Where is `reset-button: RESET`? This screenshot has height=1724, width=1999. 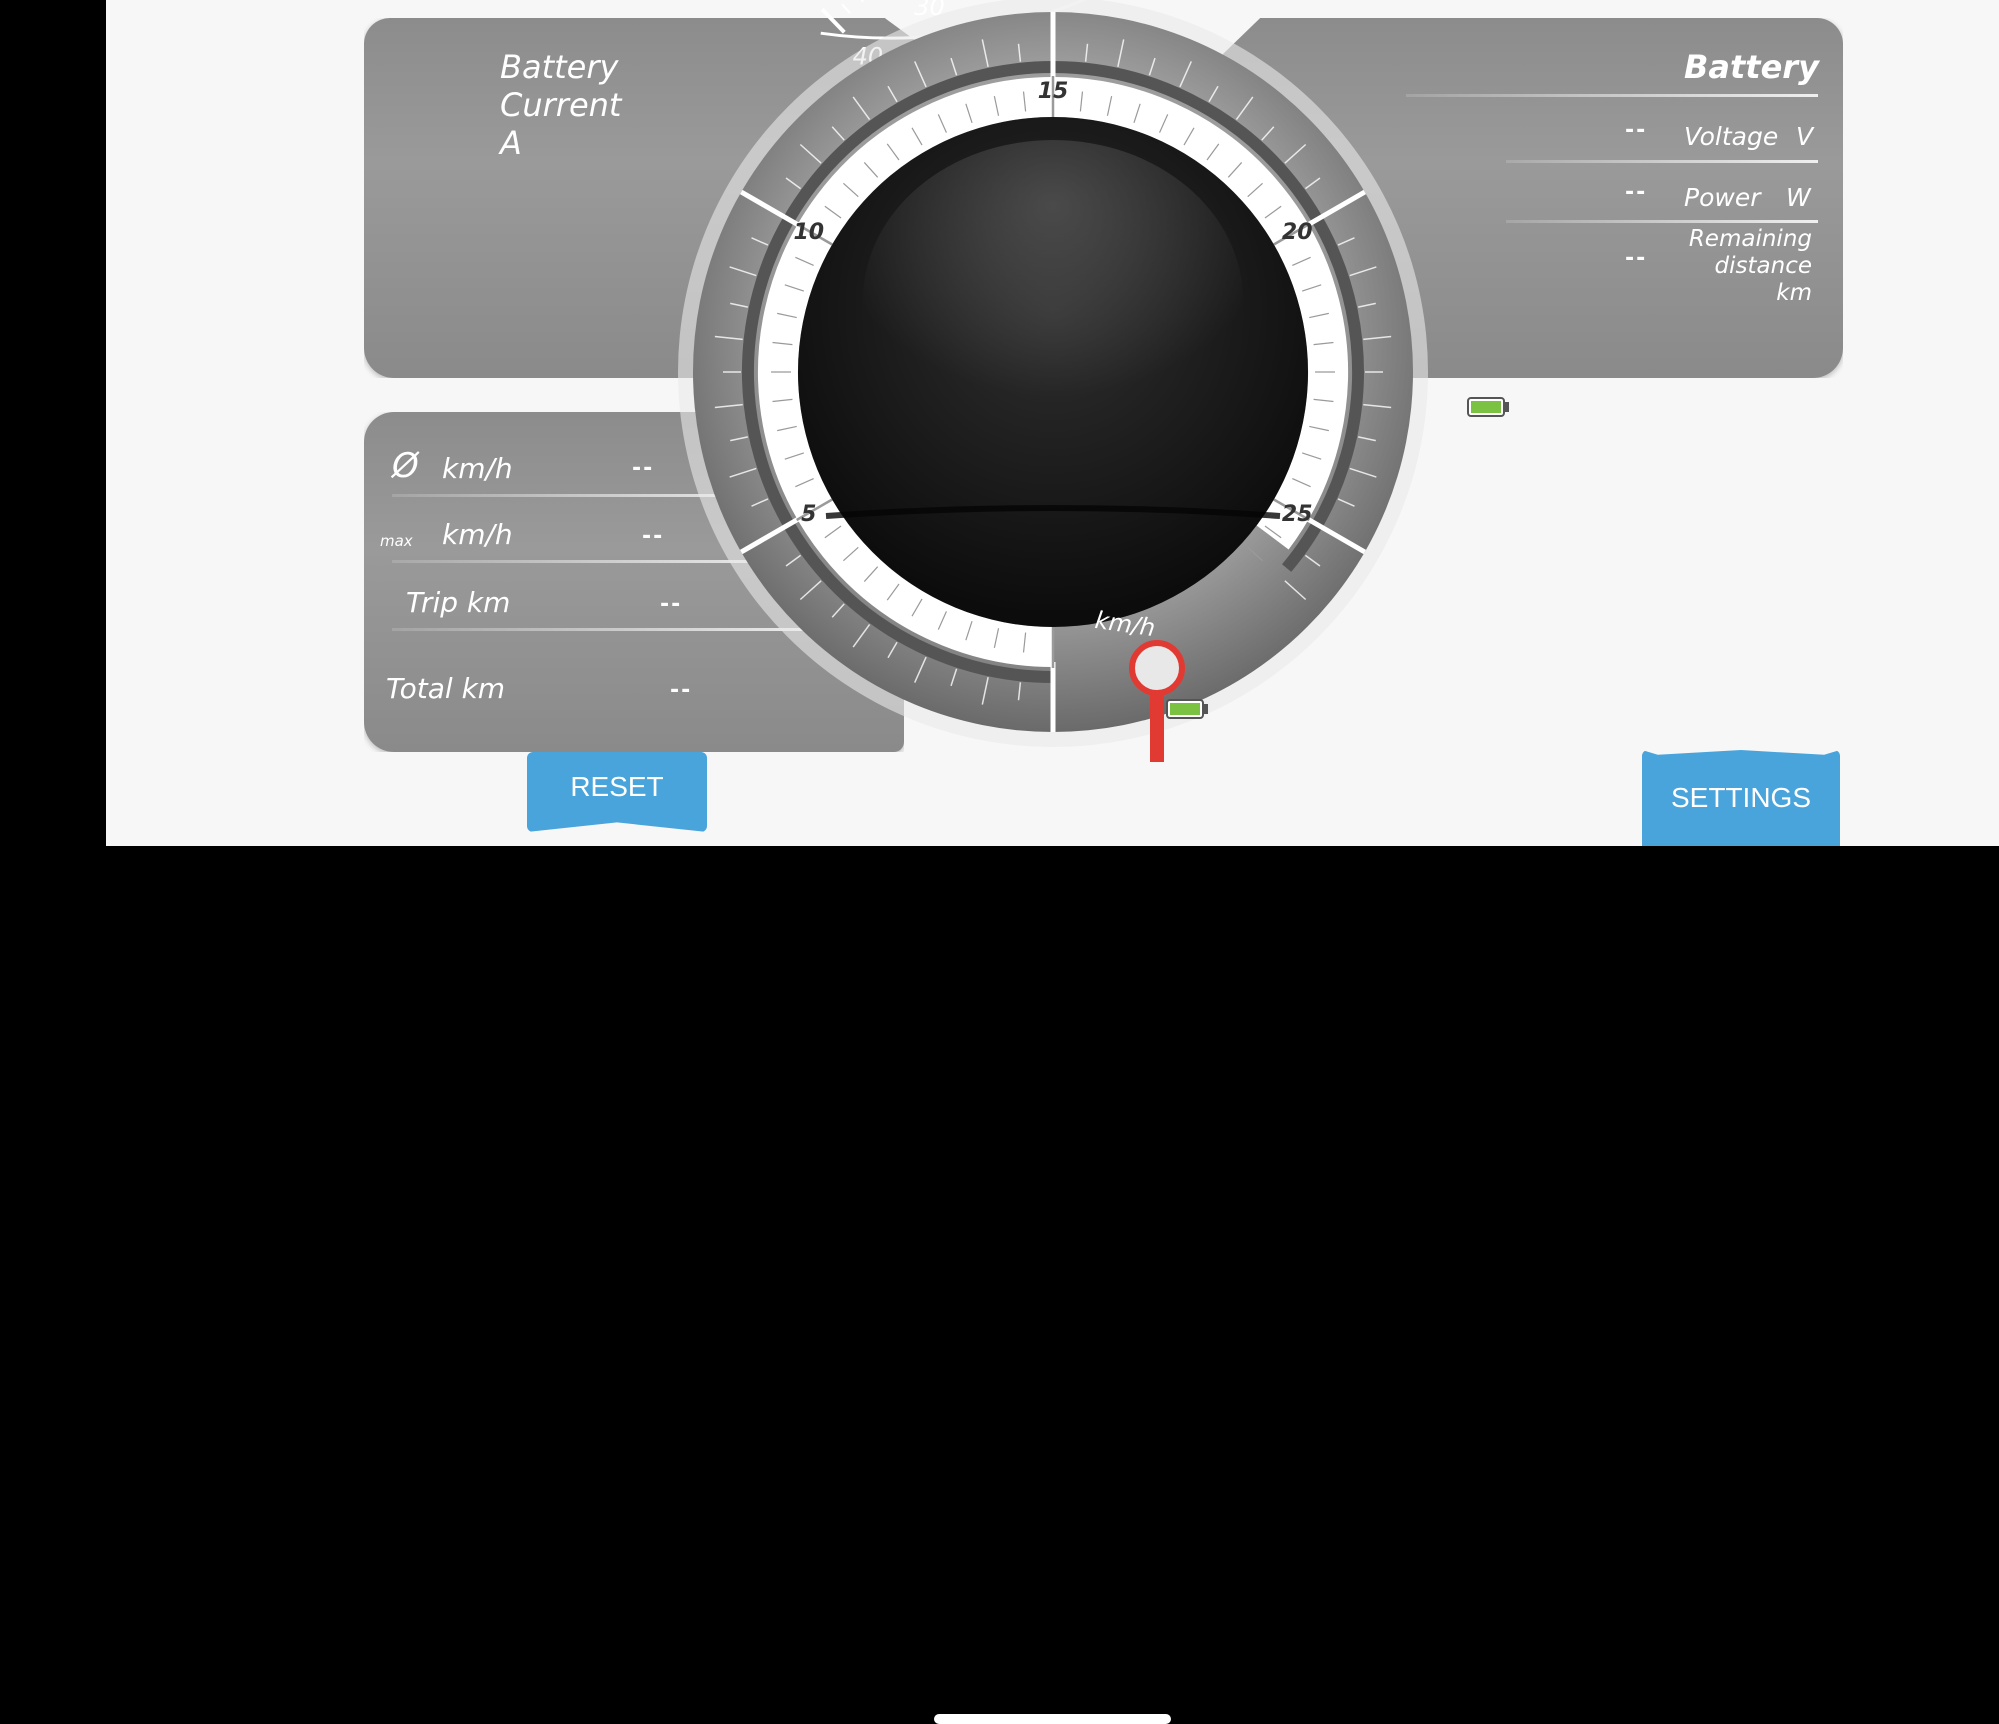 reset-button: RESET is located at coordinates (617, 792).